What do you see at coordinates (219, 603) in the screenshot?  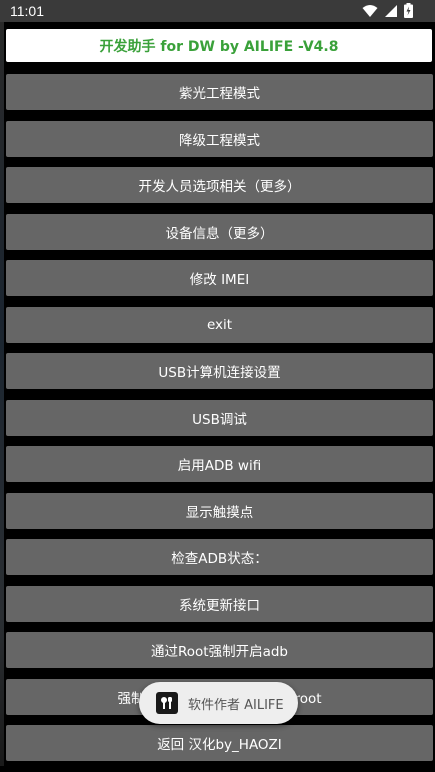 I see `button-system-update: 系统更新接口` at bounding box center [219, 603].